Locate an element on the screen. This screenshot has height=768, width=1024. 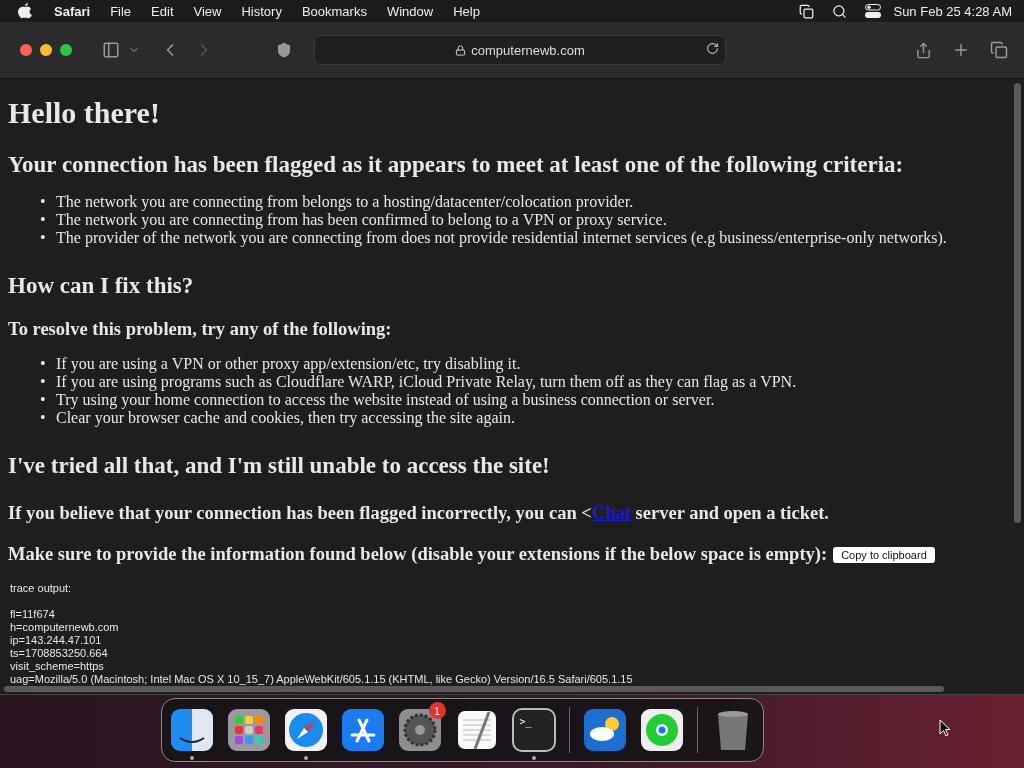
share-icon is located at coordinates (923, 50).